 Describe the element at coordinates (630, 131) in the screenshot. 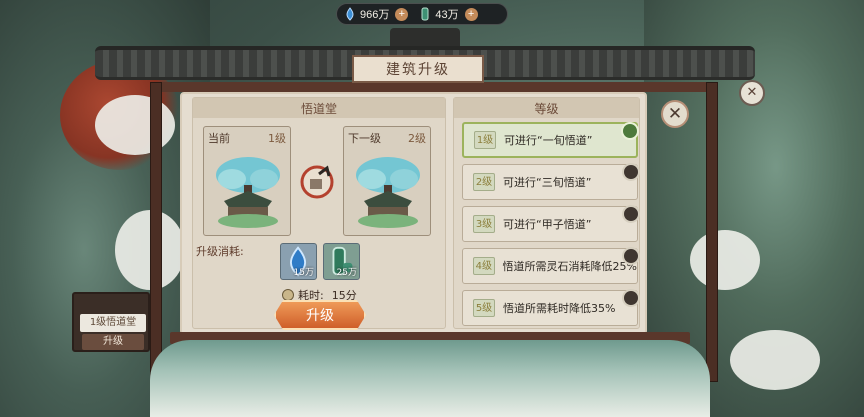

I see `check-icon` at that location.